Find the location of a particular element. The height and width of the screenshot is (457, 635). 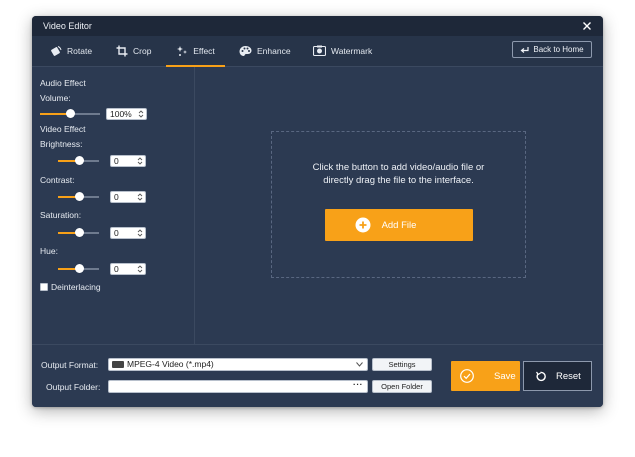

deinterlacing-label: Deinterlacing is located at coordinates (76, 287).